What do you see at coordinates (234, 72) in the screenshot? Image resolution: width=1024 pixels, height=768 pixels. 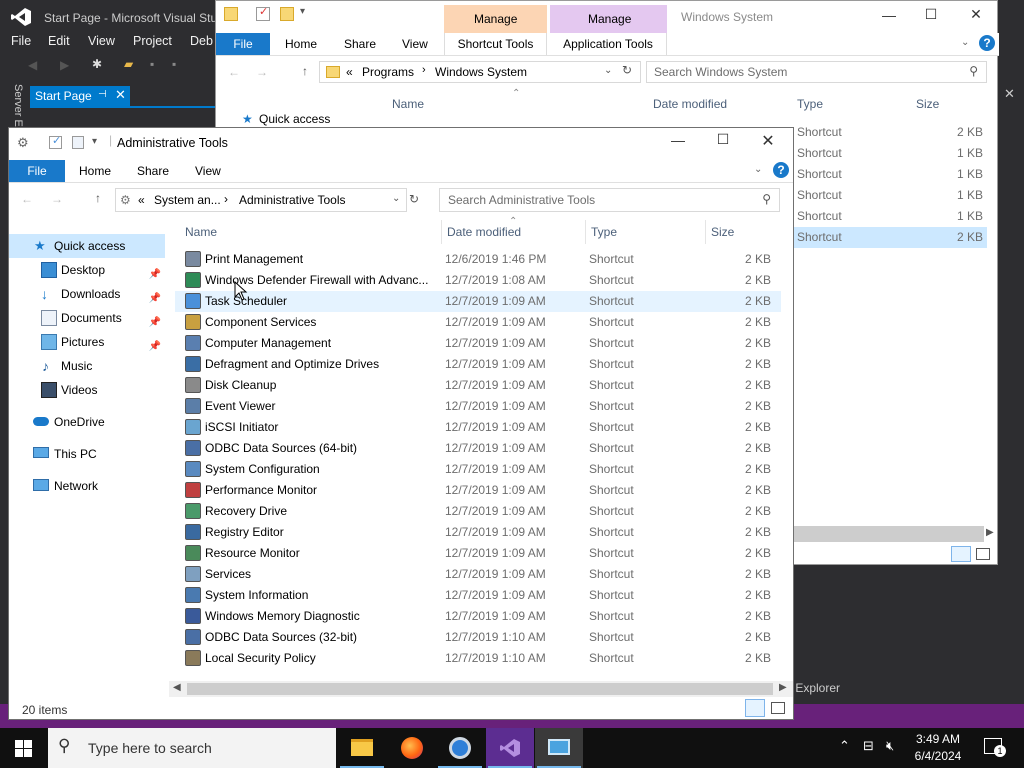 I see `ws-back-icon: ←` at bounding box center [234, 72].